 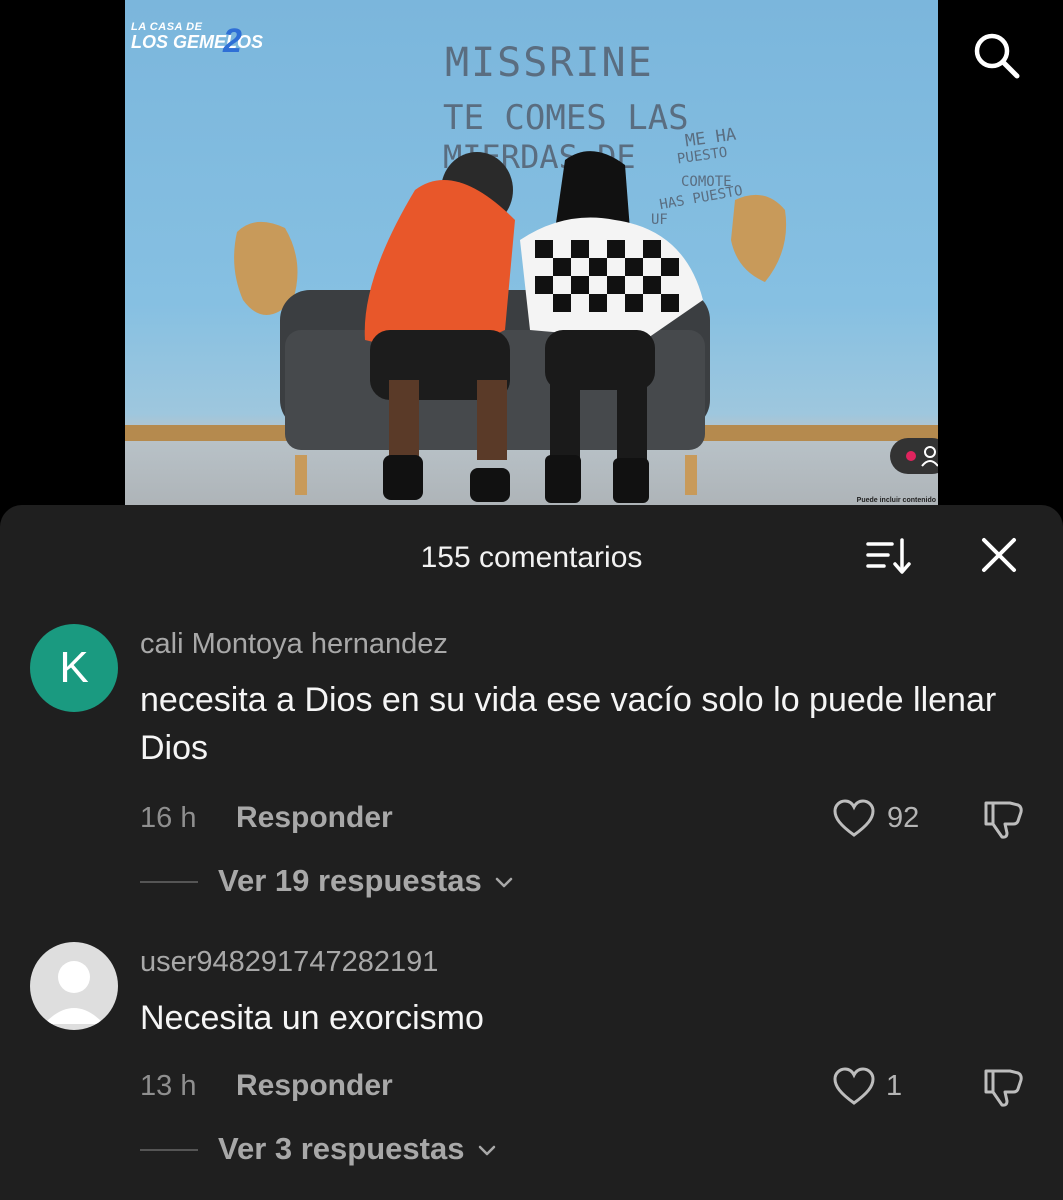 I want to click on avatar, so click(x=74, y=986).